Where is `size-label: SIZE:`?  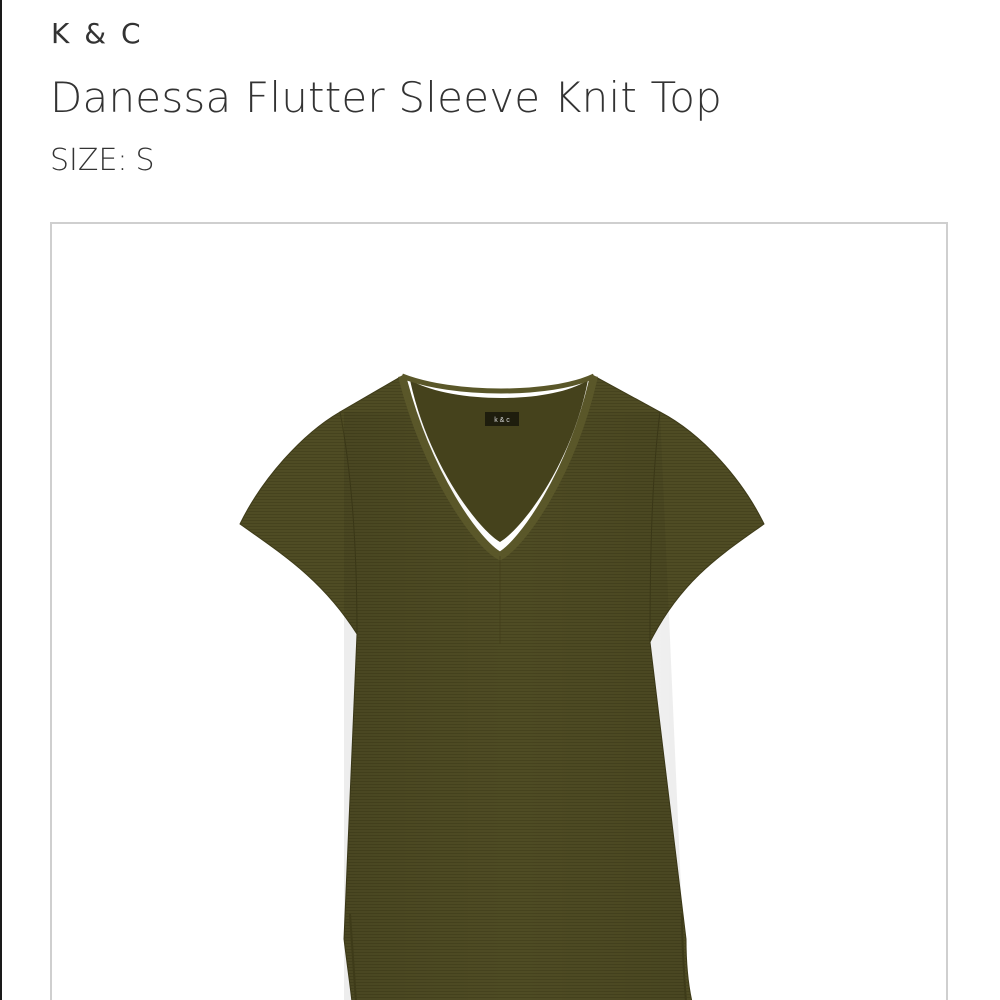
size-label: SIZE: is located at coordinates (89, 160).